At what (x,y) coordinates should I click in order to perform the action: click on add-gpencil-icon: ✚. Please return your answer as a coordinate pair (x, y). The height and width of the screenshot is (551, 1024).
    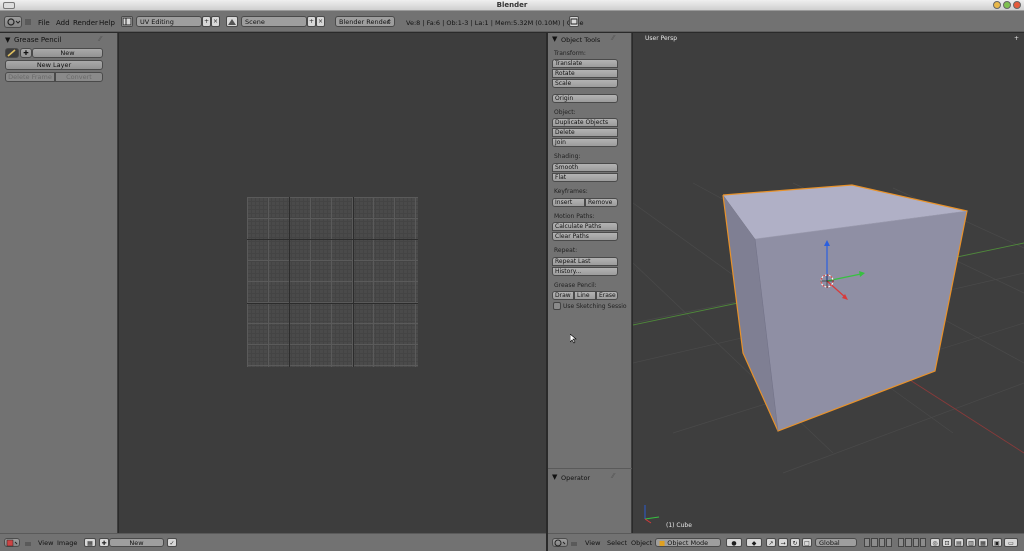
    Looking at the image, I should click on (26, 53).